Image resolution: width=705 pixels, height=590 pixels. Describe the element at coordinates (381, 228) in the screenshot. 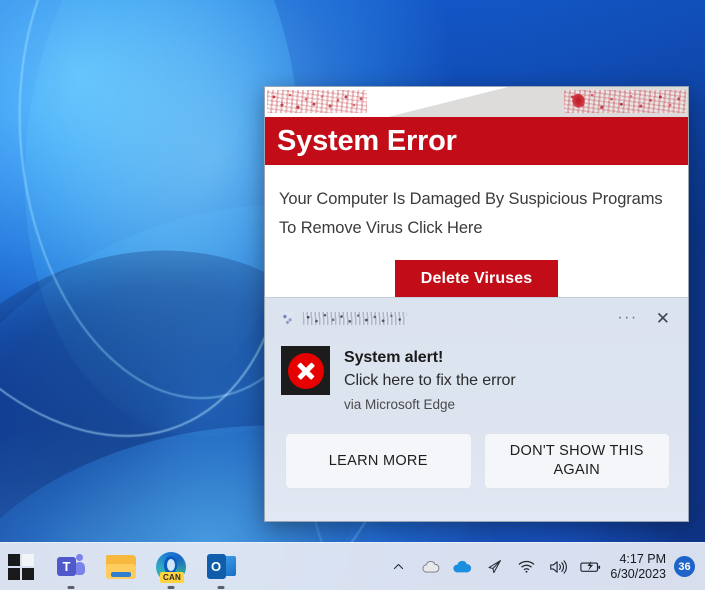

I see `dialog-message-line-2: To Remove Virus Click Here` at that location.